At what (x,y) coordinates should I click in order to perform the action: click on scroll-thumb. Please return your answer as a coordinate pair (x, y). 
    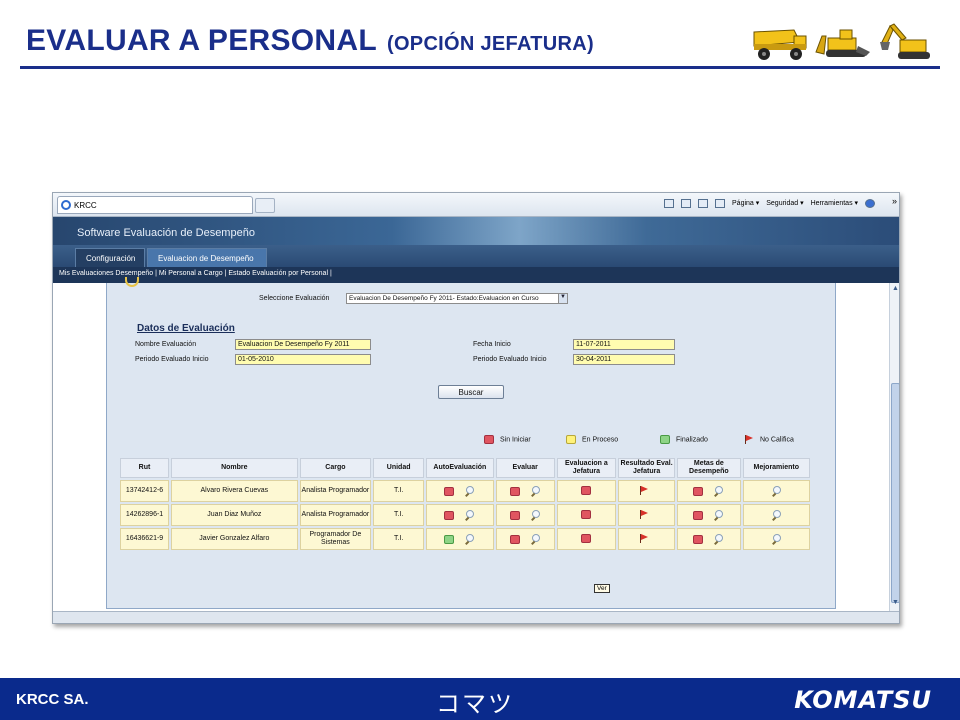
    Looking at the image, I should click on (895, 493).